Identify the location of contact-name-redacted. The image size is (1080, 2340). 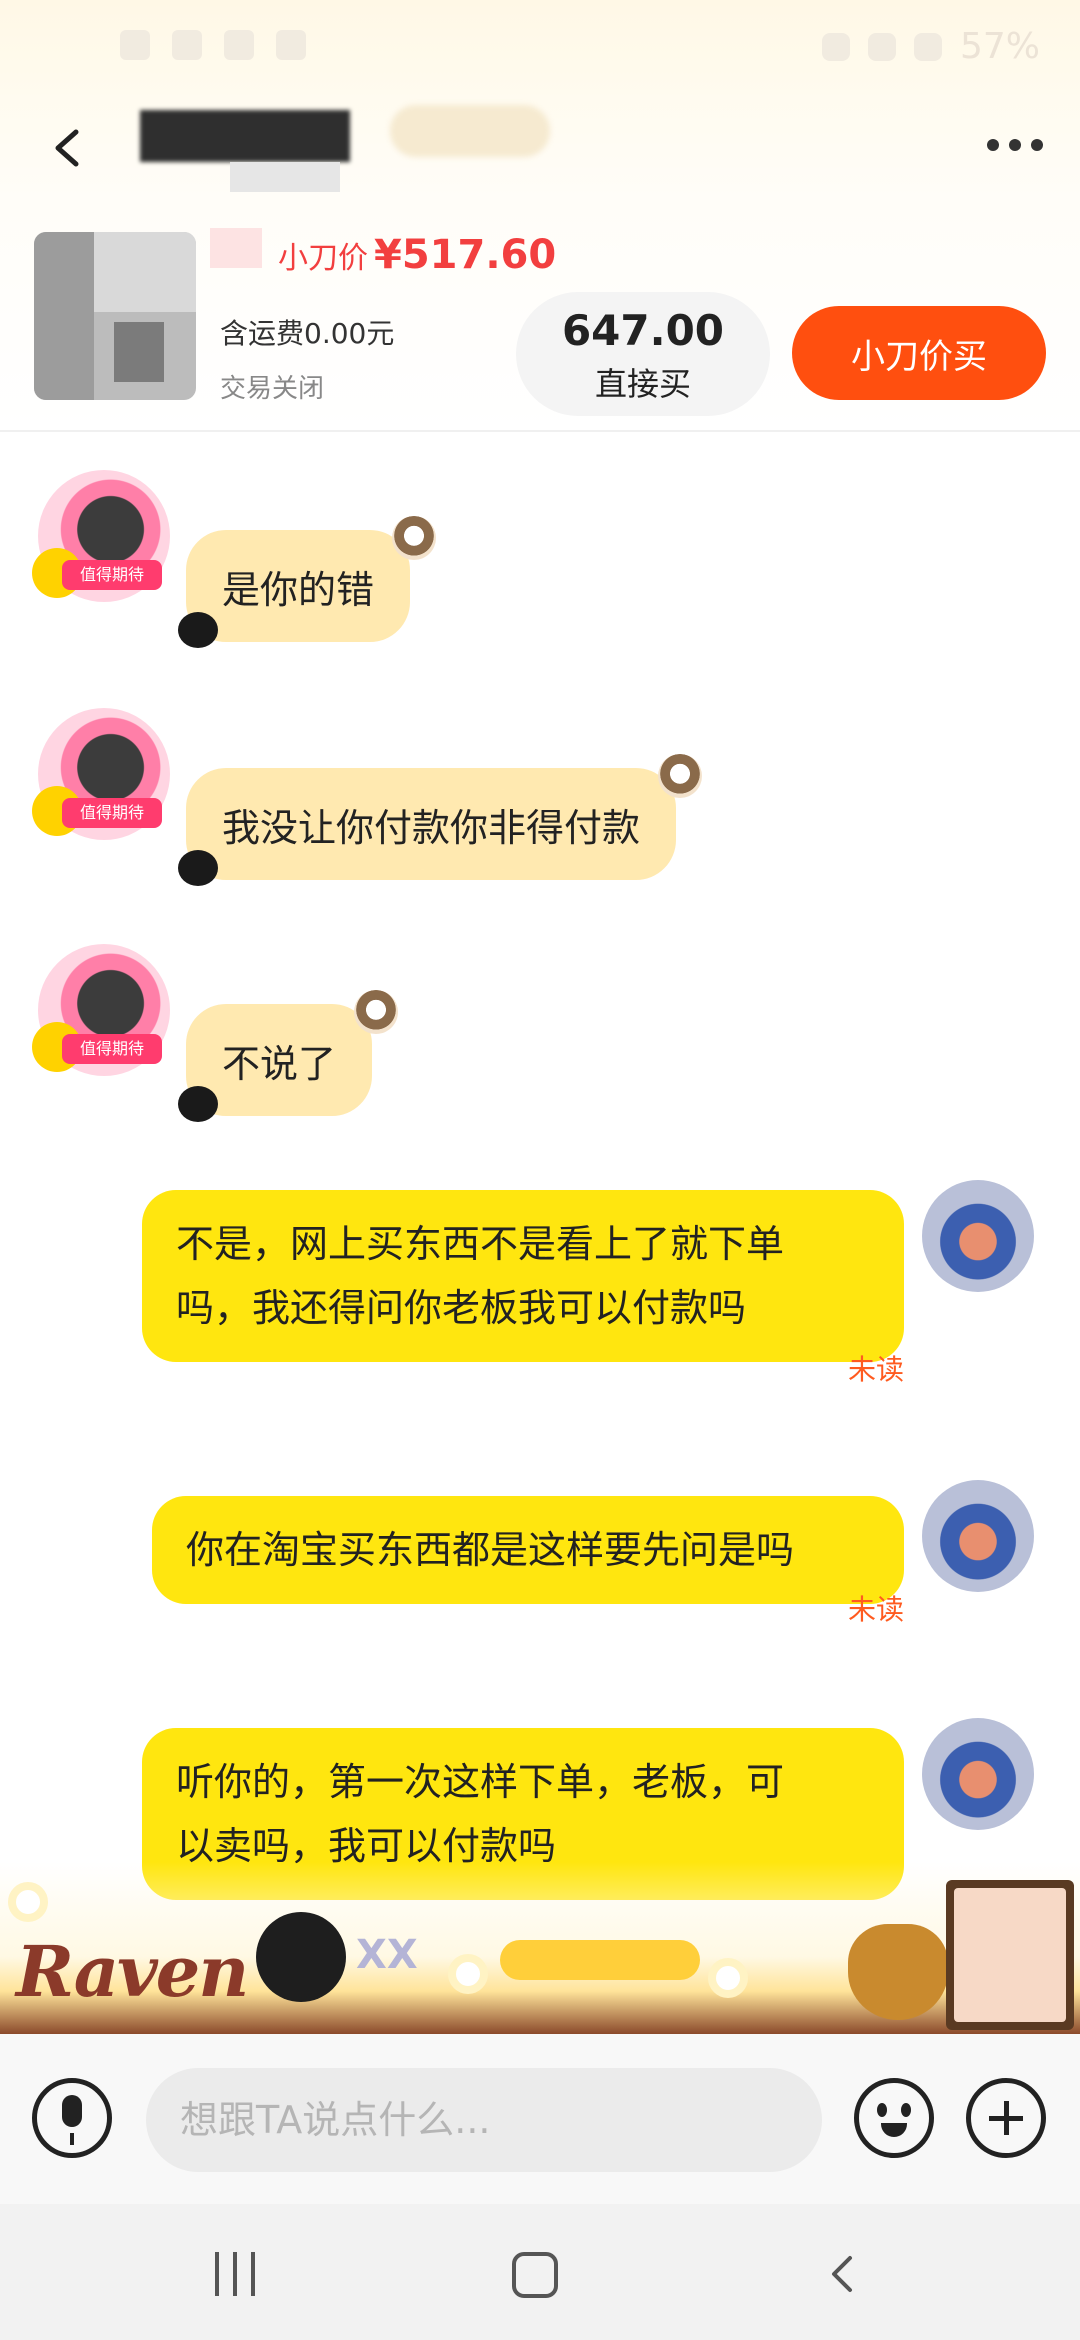
(350, 146).